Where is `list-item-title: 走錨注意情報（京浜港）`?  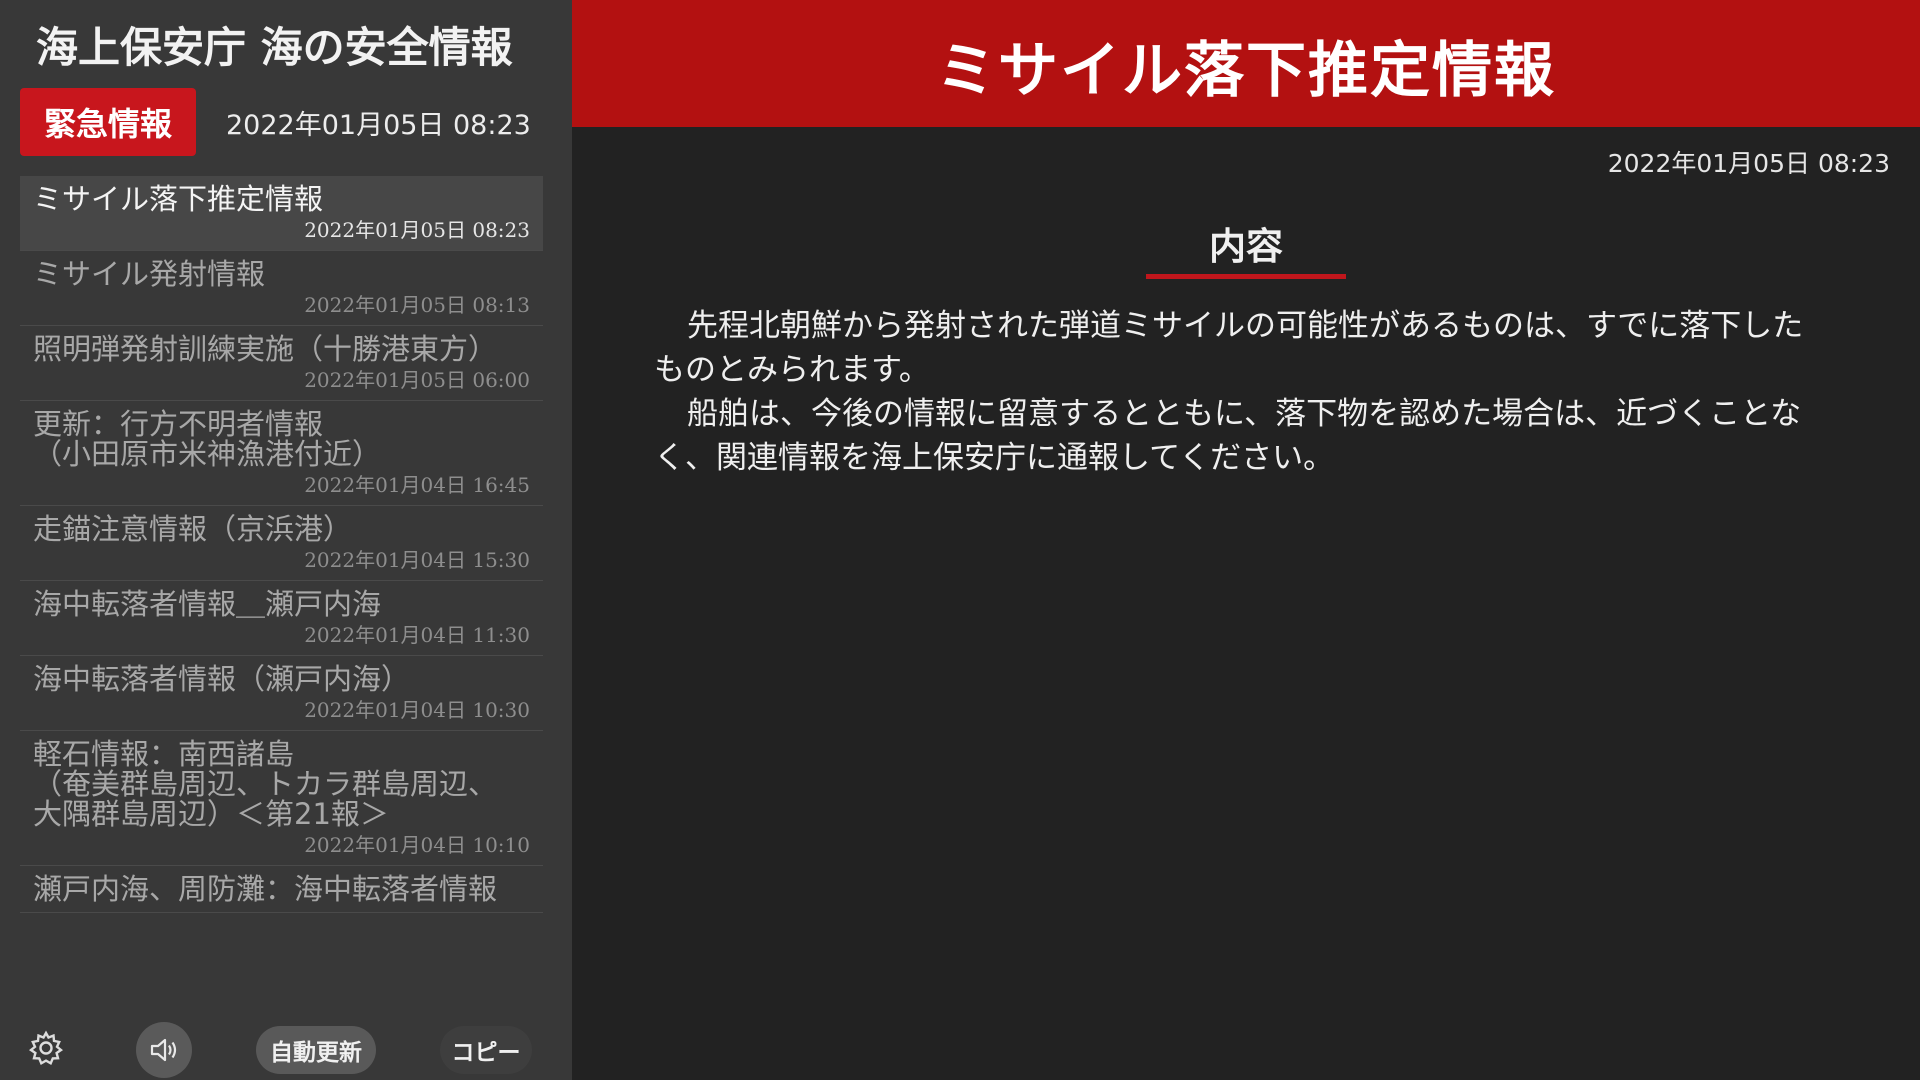 list-item-title: 走錨注意情報（京浜港） is located at coordinates (193, 529).